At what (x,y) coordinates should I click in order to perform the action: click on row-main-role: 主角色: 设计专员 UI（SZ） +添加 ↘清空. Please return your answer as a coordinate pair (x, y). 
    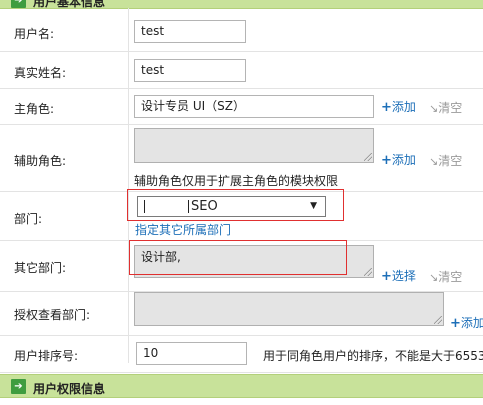
    Looking at the image, I should click on (241, 107).